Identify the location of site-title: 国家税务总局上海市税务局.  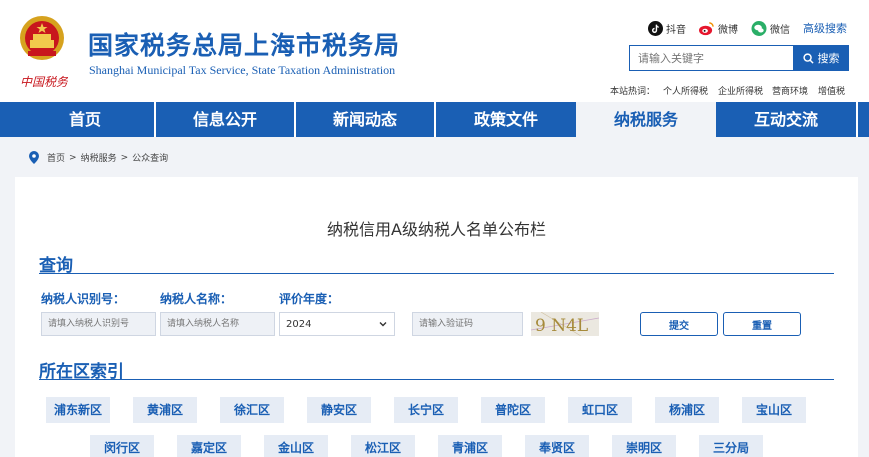
(244, 44).